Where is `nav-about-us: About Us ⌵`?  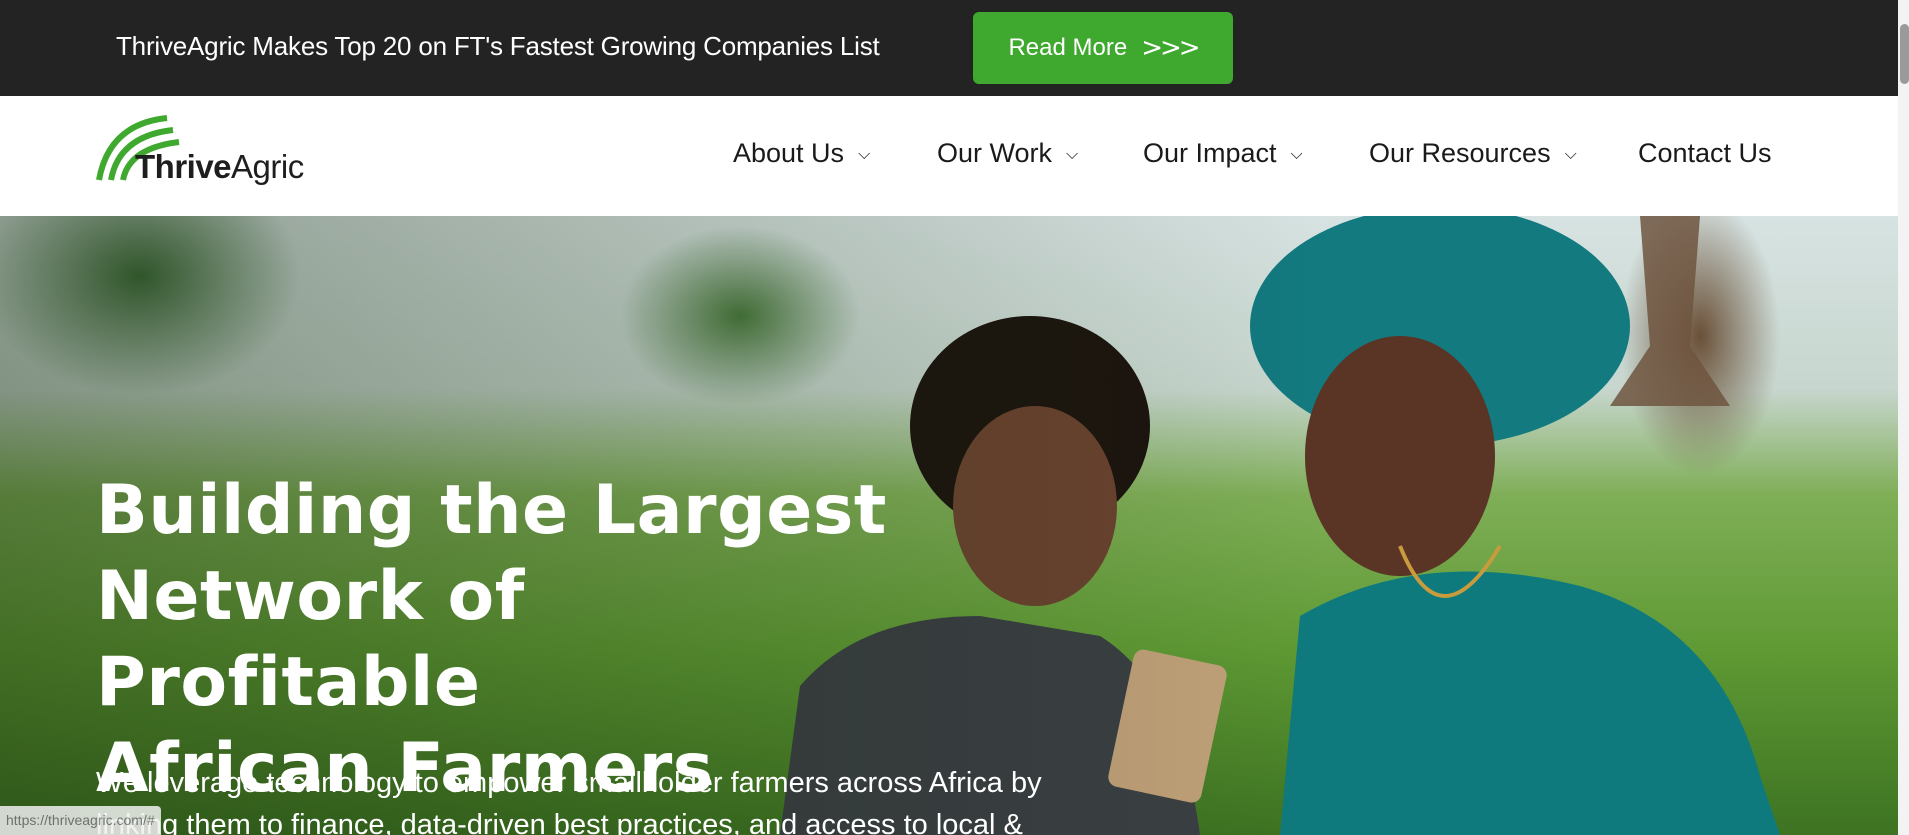 nav-about-us: About Us ⌵ is located at coordinates (801, 153).